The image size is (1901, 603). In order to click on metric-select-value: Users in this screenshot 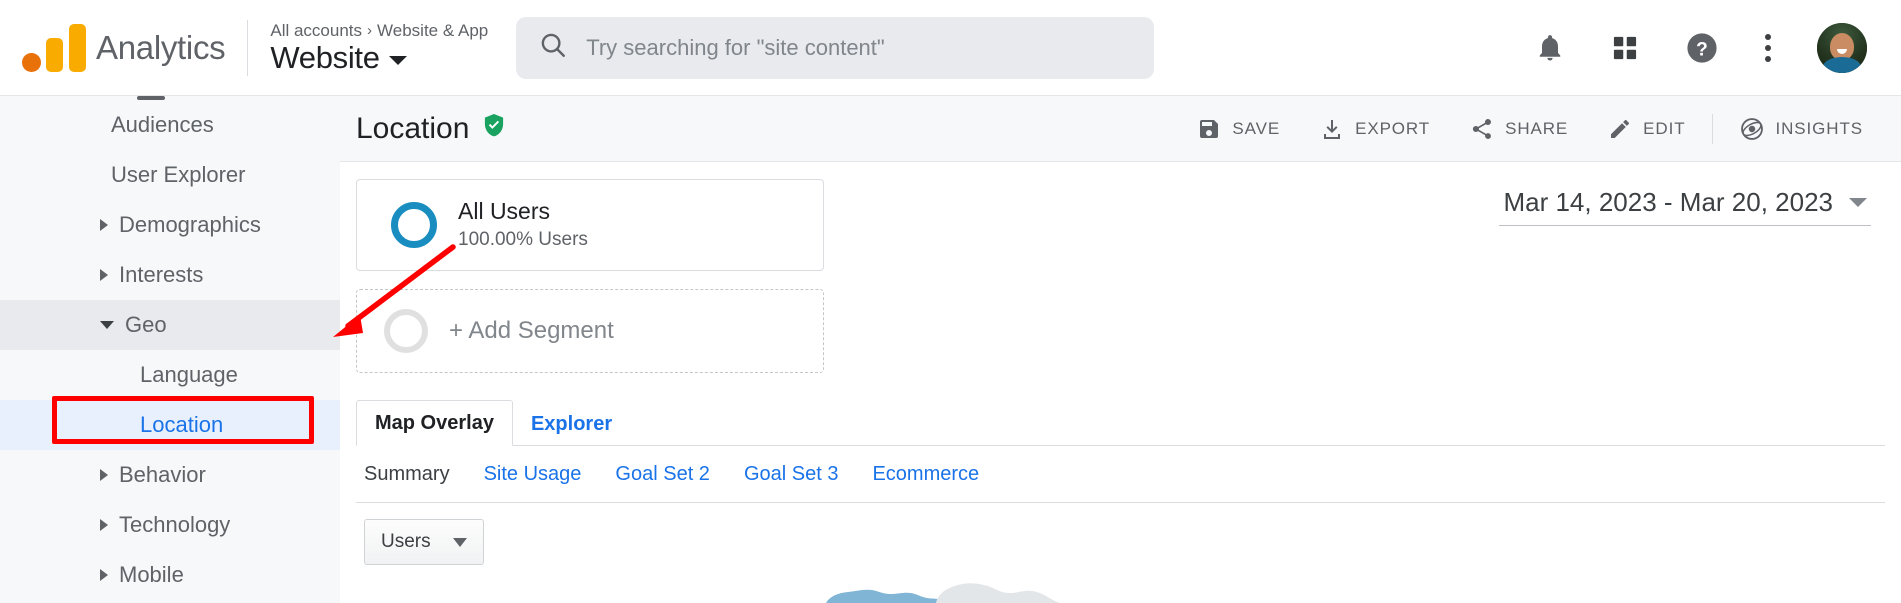, I will do `click(406, 541)`.